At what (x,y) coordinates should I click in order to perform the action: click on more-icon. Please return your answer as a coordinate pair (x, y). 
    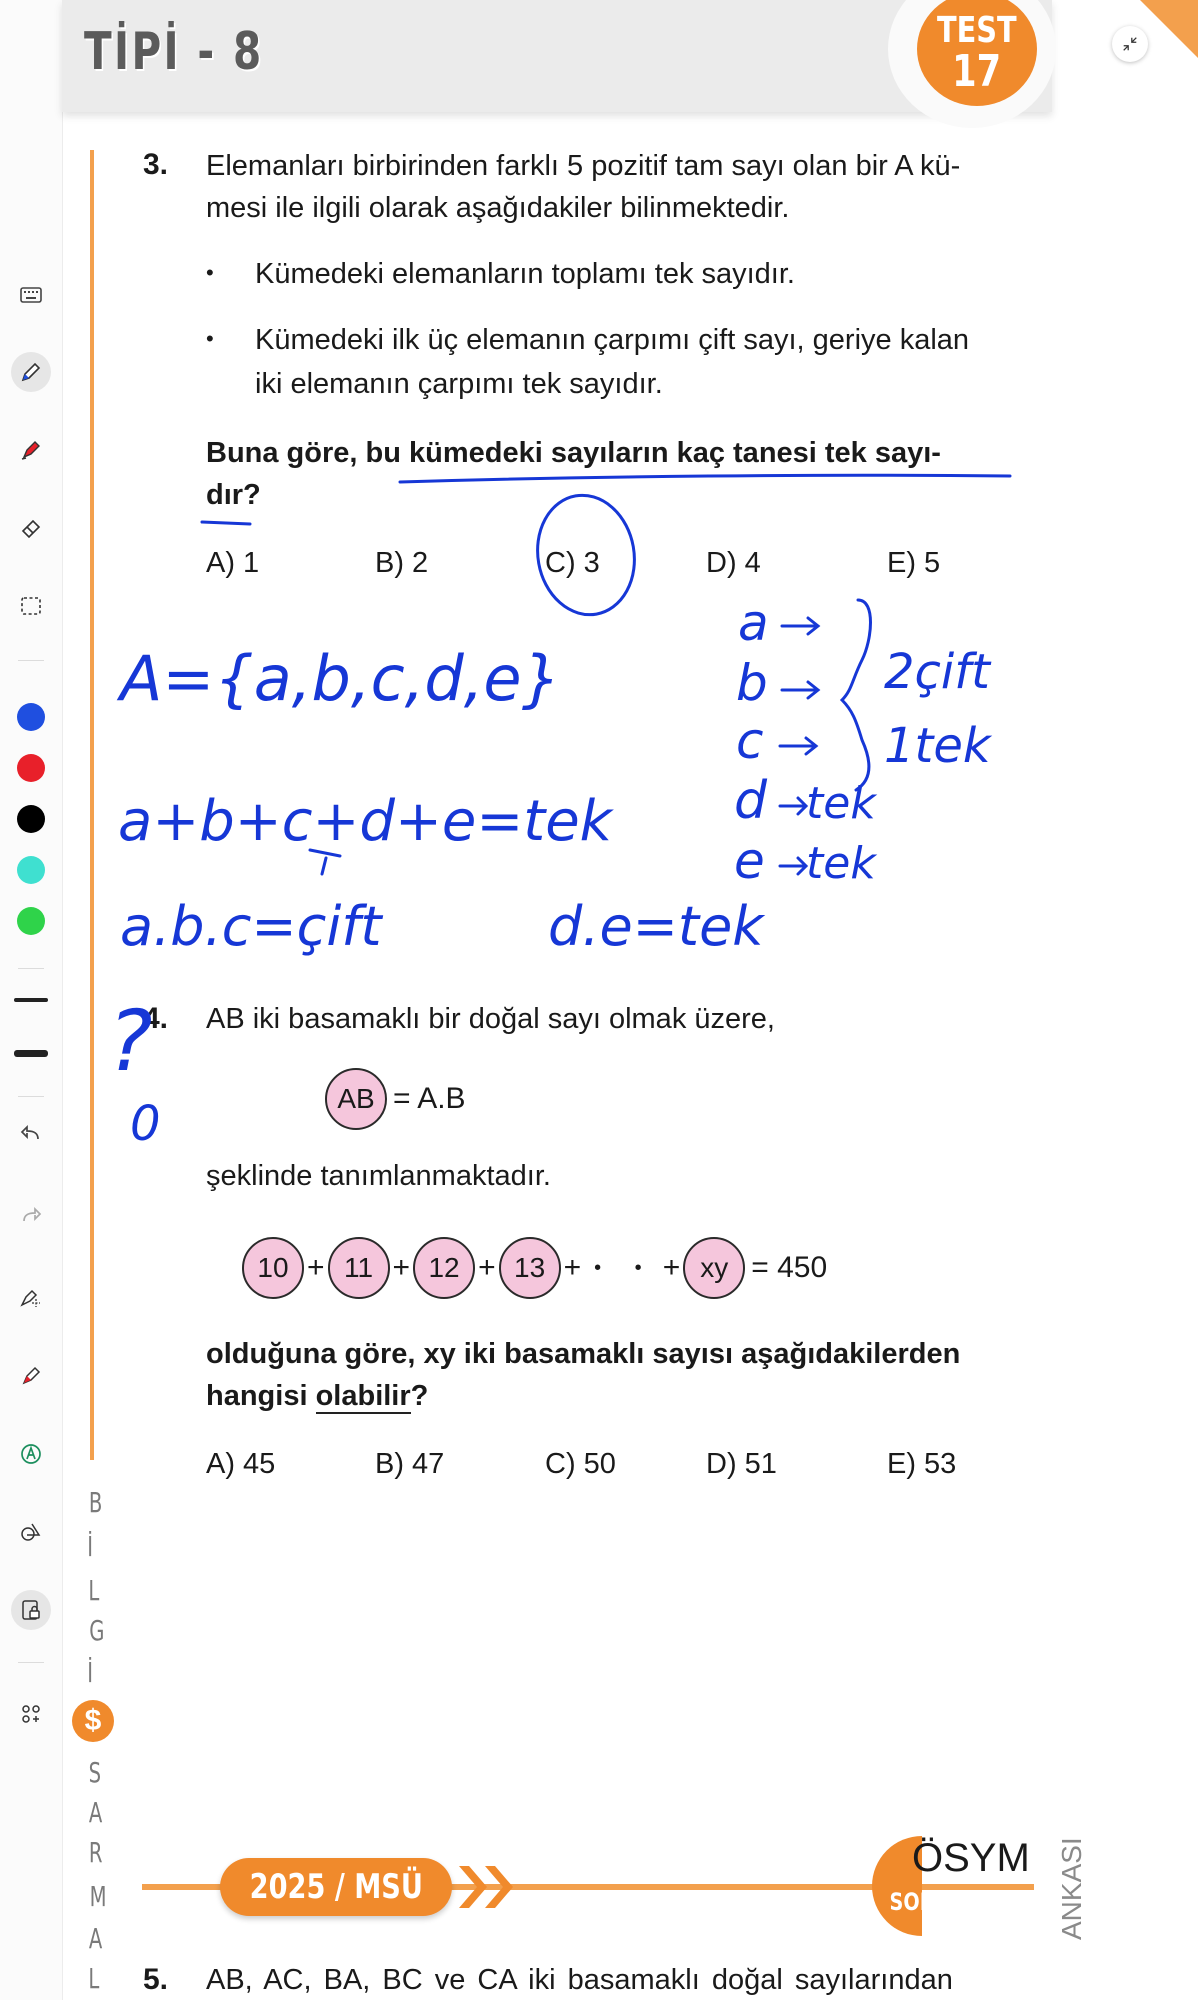
    Looking at the image, I should click on (31, 1714).